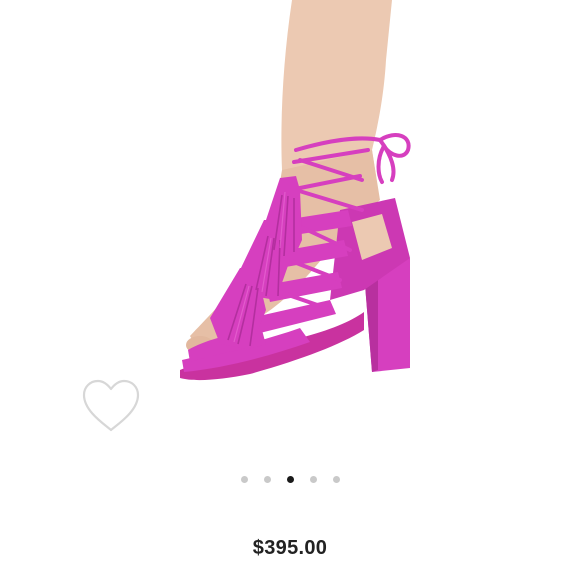 This screenshot has height=580, width=580. Describe the element at coordinates (111, 406) in the screenshot. I see `favorite-heart-icon` at that location.